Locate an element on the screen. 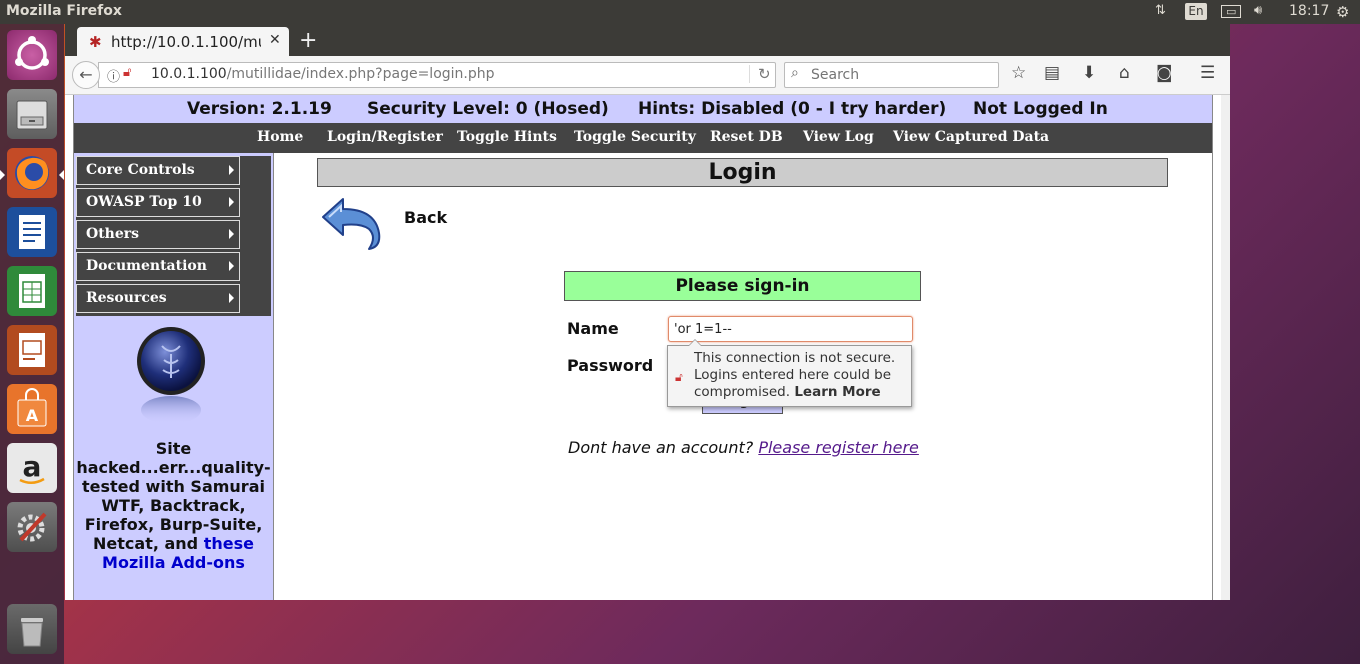 Image resolution: width=1360 pixels, height=664 pixels. ubuntu-logo-icon is located at coordinates (32, 53).